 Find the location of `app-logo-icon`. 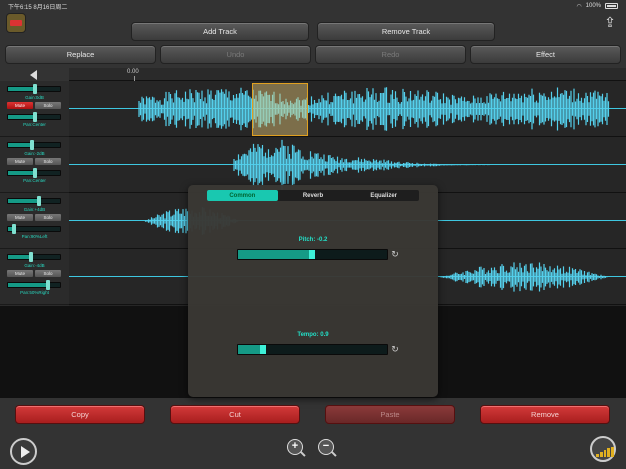

app-logo-icon is located at coordinates (16, 23).